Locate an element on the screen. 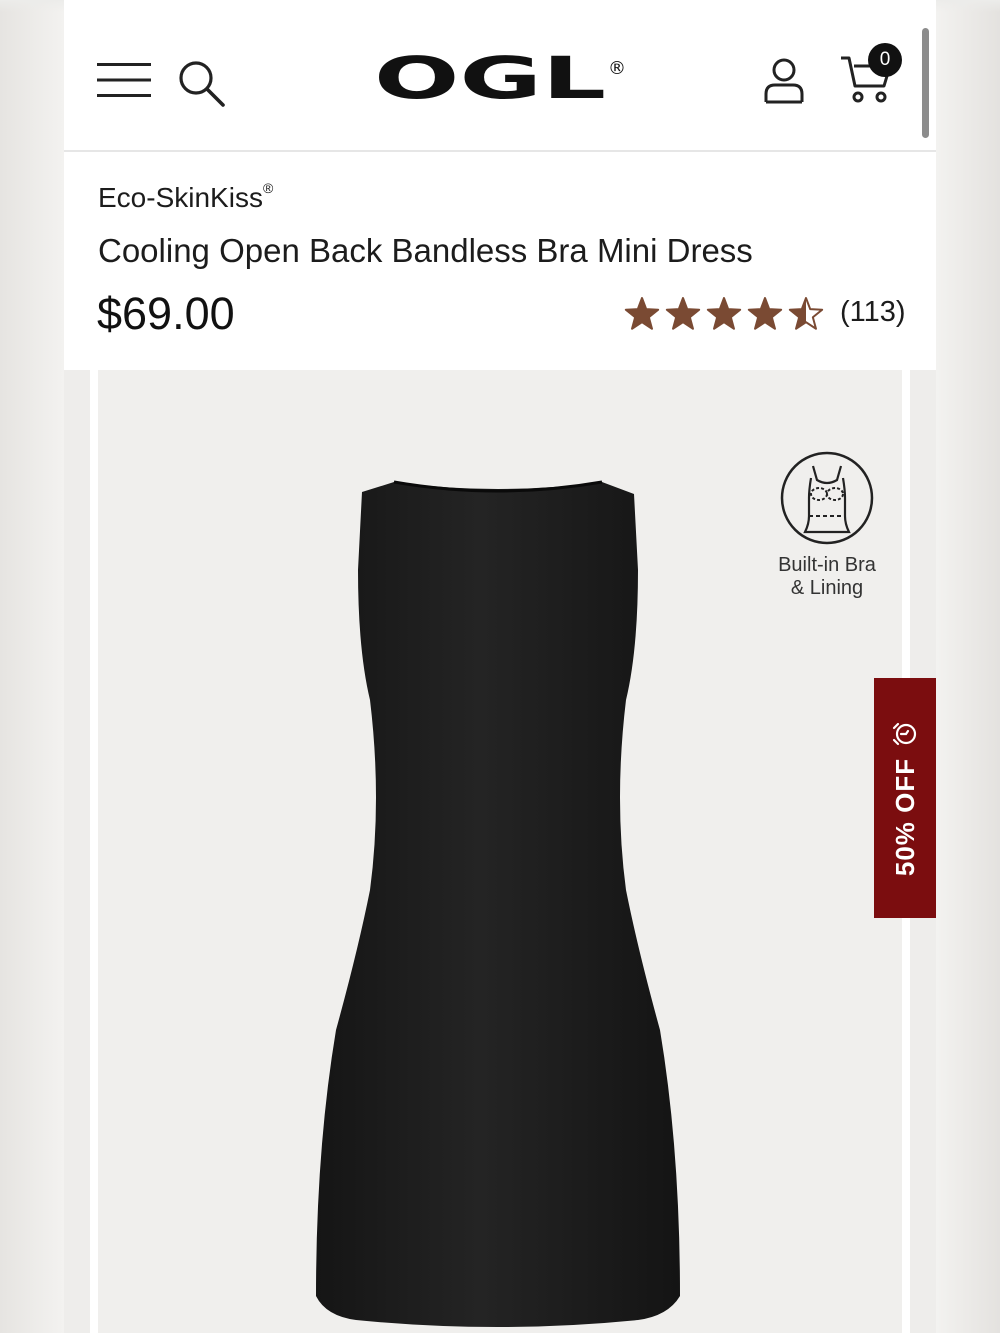 The image size is (1000, 1333). product-price: $69.00 is located at coordinates (166, 313).